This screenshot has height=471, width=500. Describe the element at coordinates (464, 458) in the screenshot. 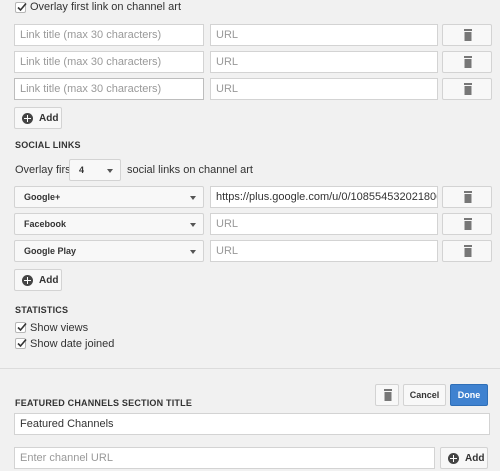

I see `add-channel-button: Add` at that location.